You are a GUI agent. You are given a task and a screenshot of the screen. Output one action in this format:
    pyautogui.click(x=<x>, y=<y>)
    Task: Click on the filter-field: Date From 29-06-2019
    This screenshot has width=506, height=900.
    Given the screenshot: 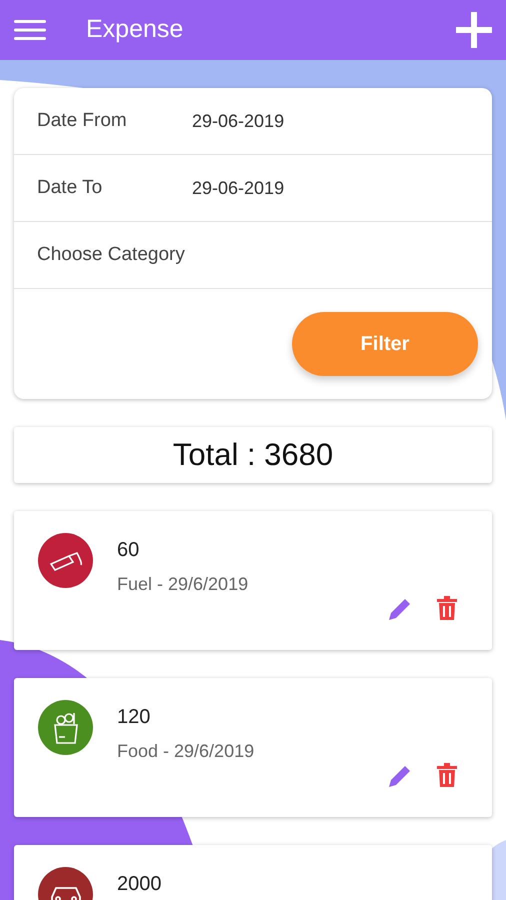 What is the action you would take?
    pyautogui.click(x=253, y=121)
    